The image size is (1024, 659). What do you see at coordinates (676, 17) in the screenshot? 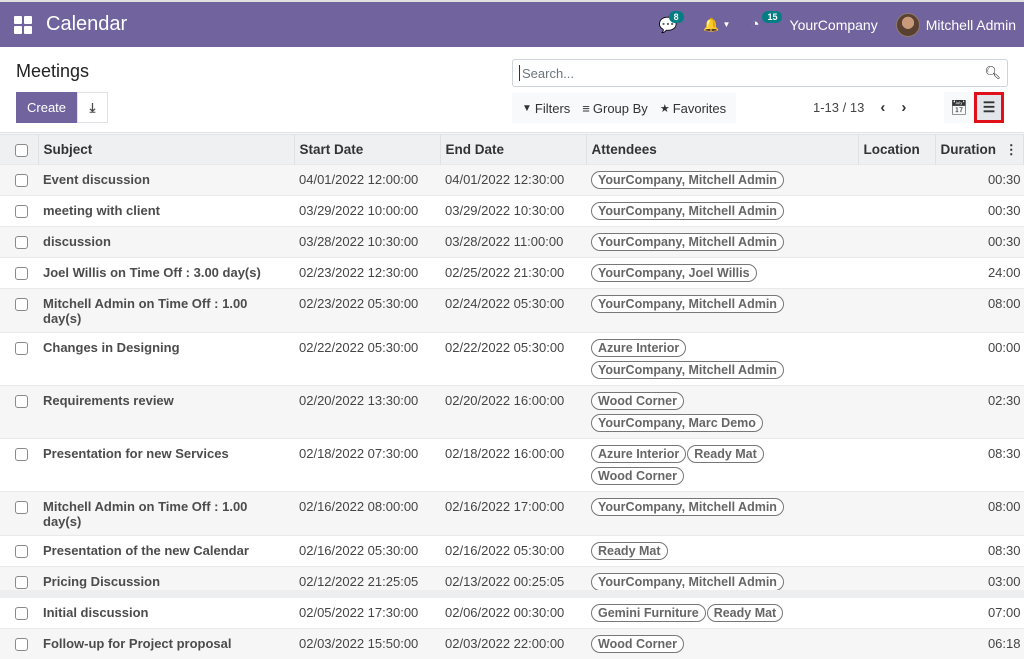
I see `messages-badge: 8` at bounding box center [676, 17].